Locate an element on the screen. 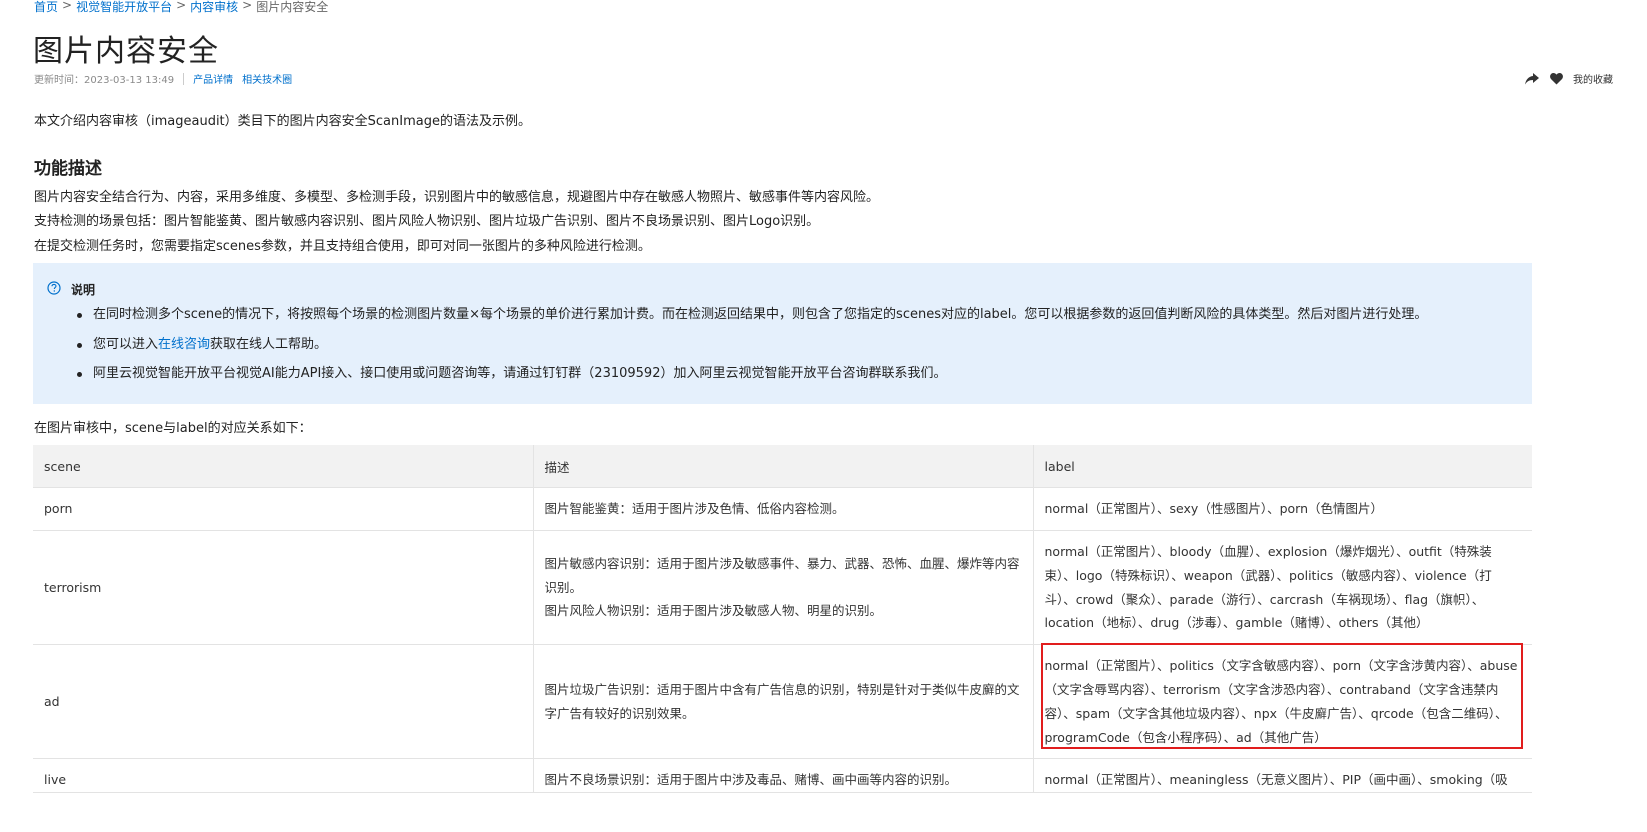 The height and width of the screenshot is (832, 1647). mapping-intro: 在图片审核中，scene与label的对应关系如下： is located at coordinates (173, 428).